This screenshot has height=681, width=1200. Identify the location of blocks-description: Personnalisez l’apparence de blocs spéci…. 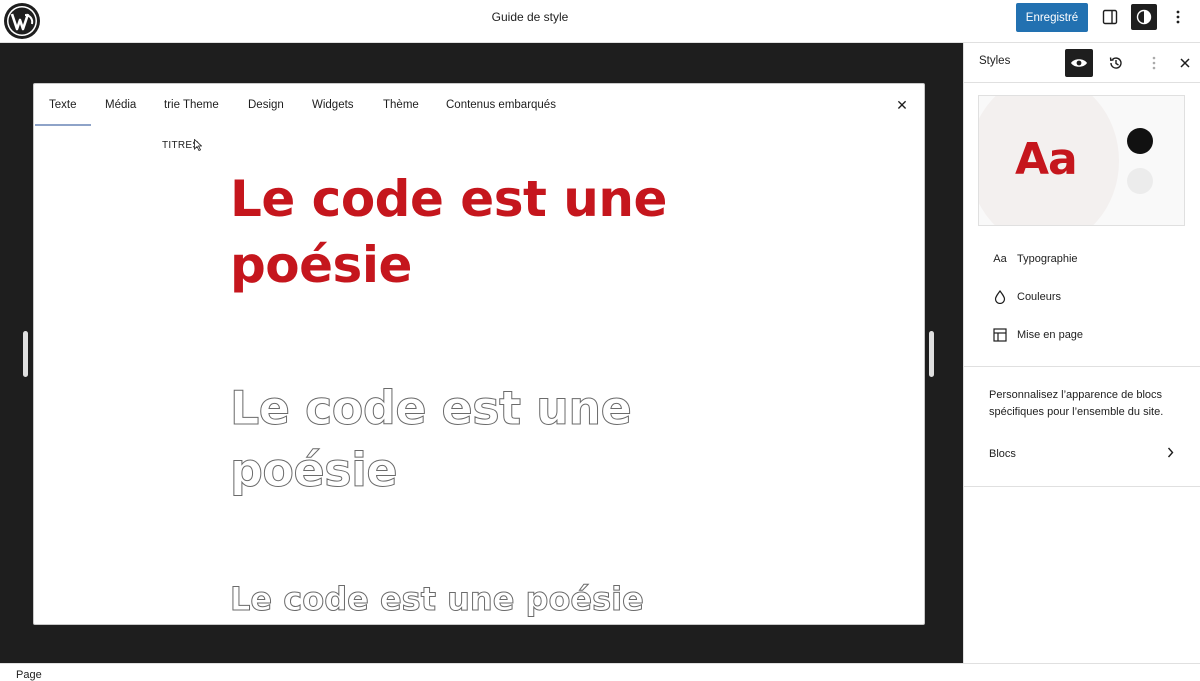
(1076, 403).